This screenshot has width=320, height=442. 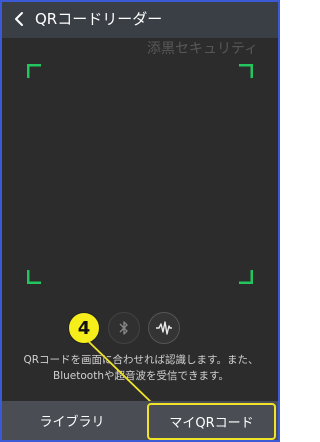 I want to click on sound-wave-button, so click(x=164, y=328).